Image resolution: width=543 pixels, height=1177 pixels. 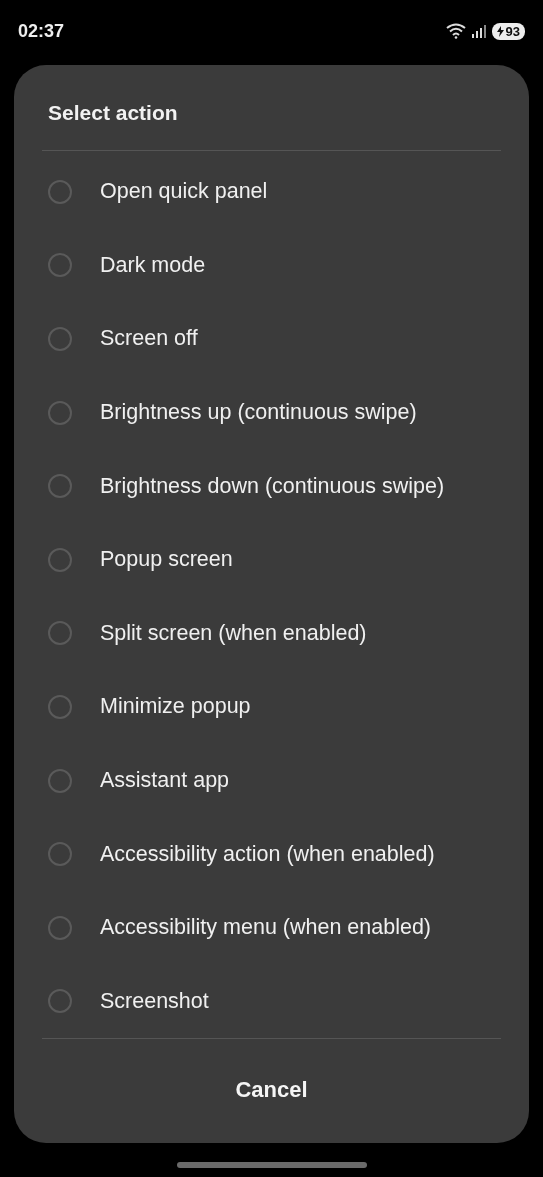 I want to click on home-indicator, so click(x=271, y=1165).